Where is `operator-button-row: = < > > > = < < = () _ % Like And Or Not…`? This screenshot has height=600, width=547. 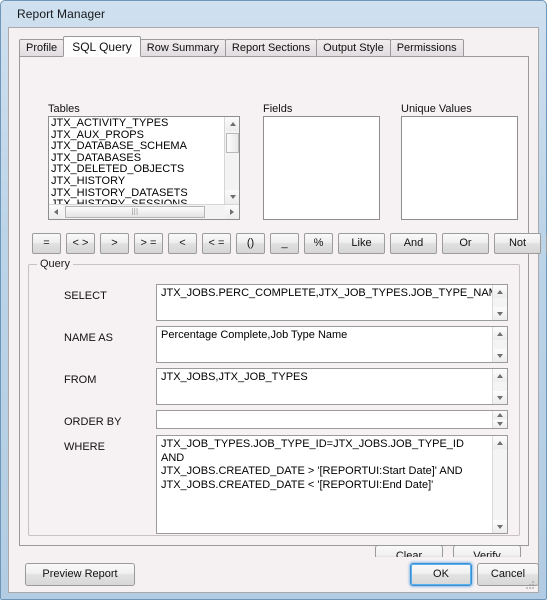 operator-button-row: = < > > > = < < = () _ % Like And Or Not… is located at coordinates (289, 243).